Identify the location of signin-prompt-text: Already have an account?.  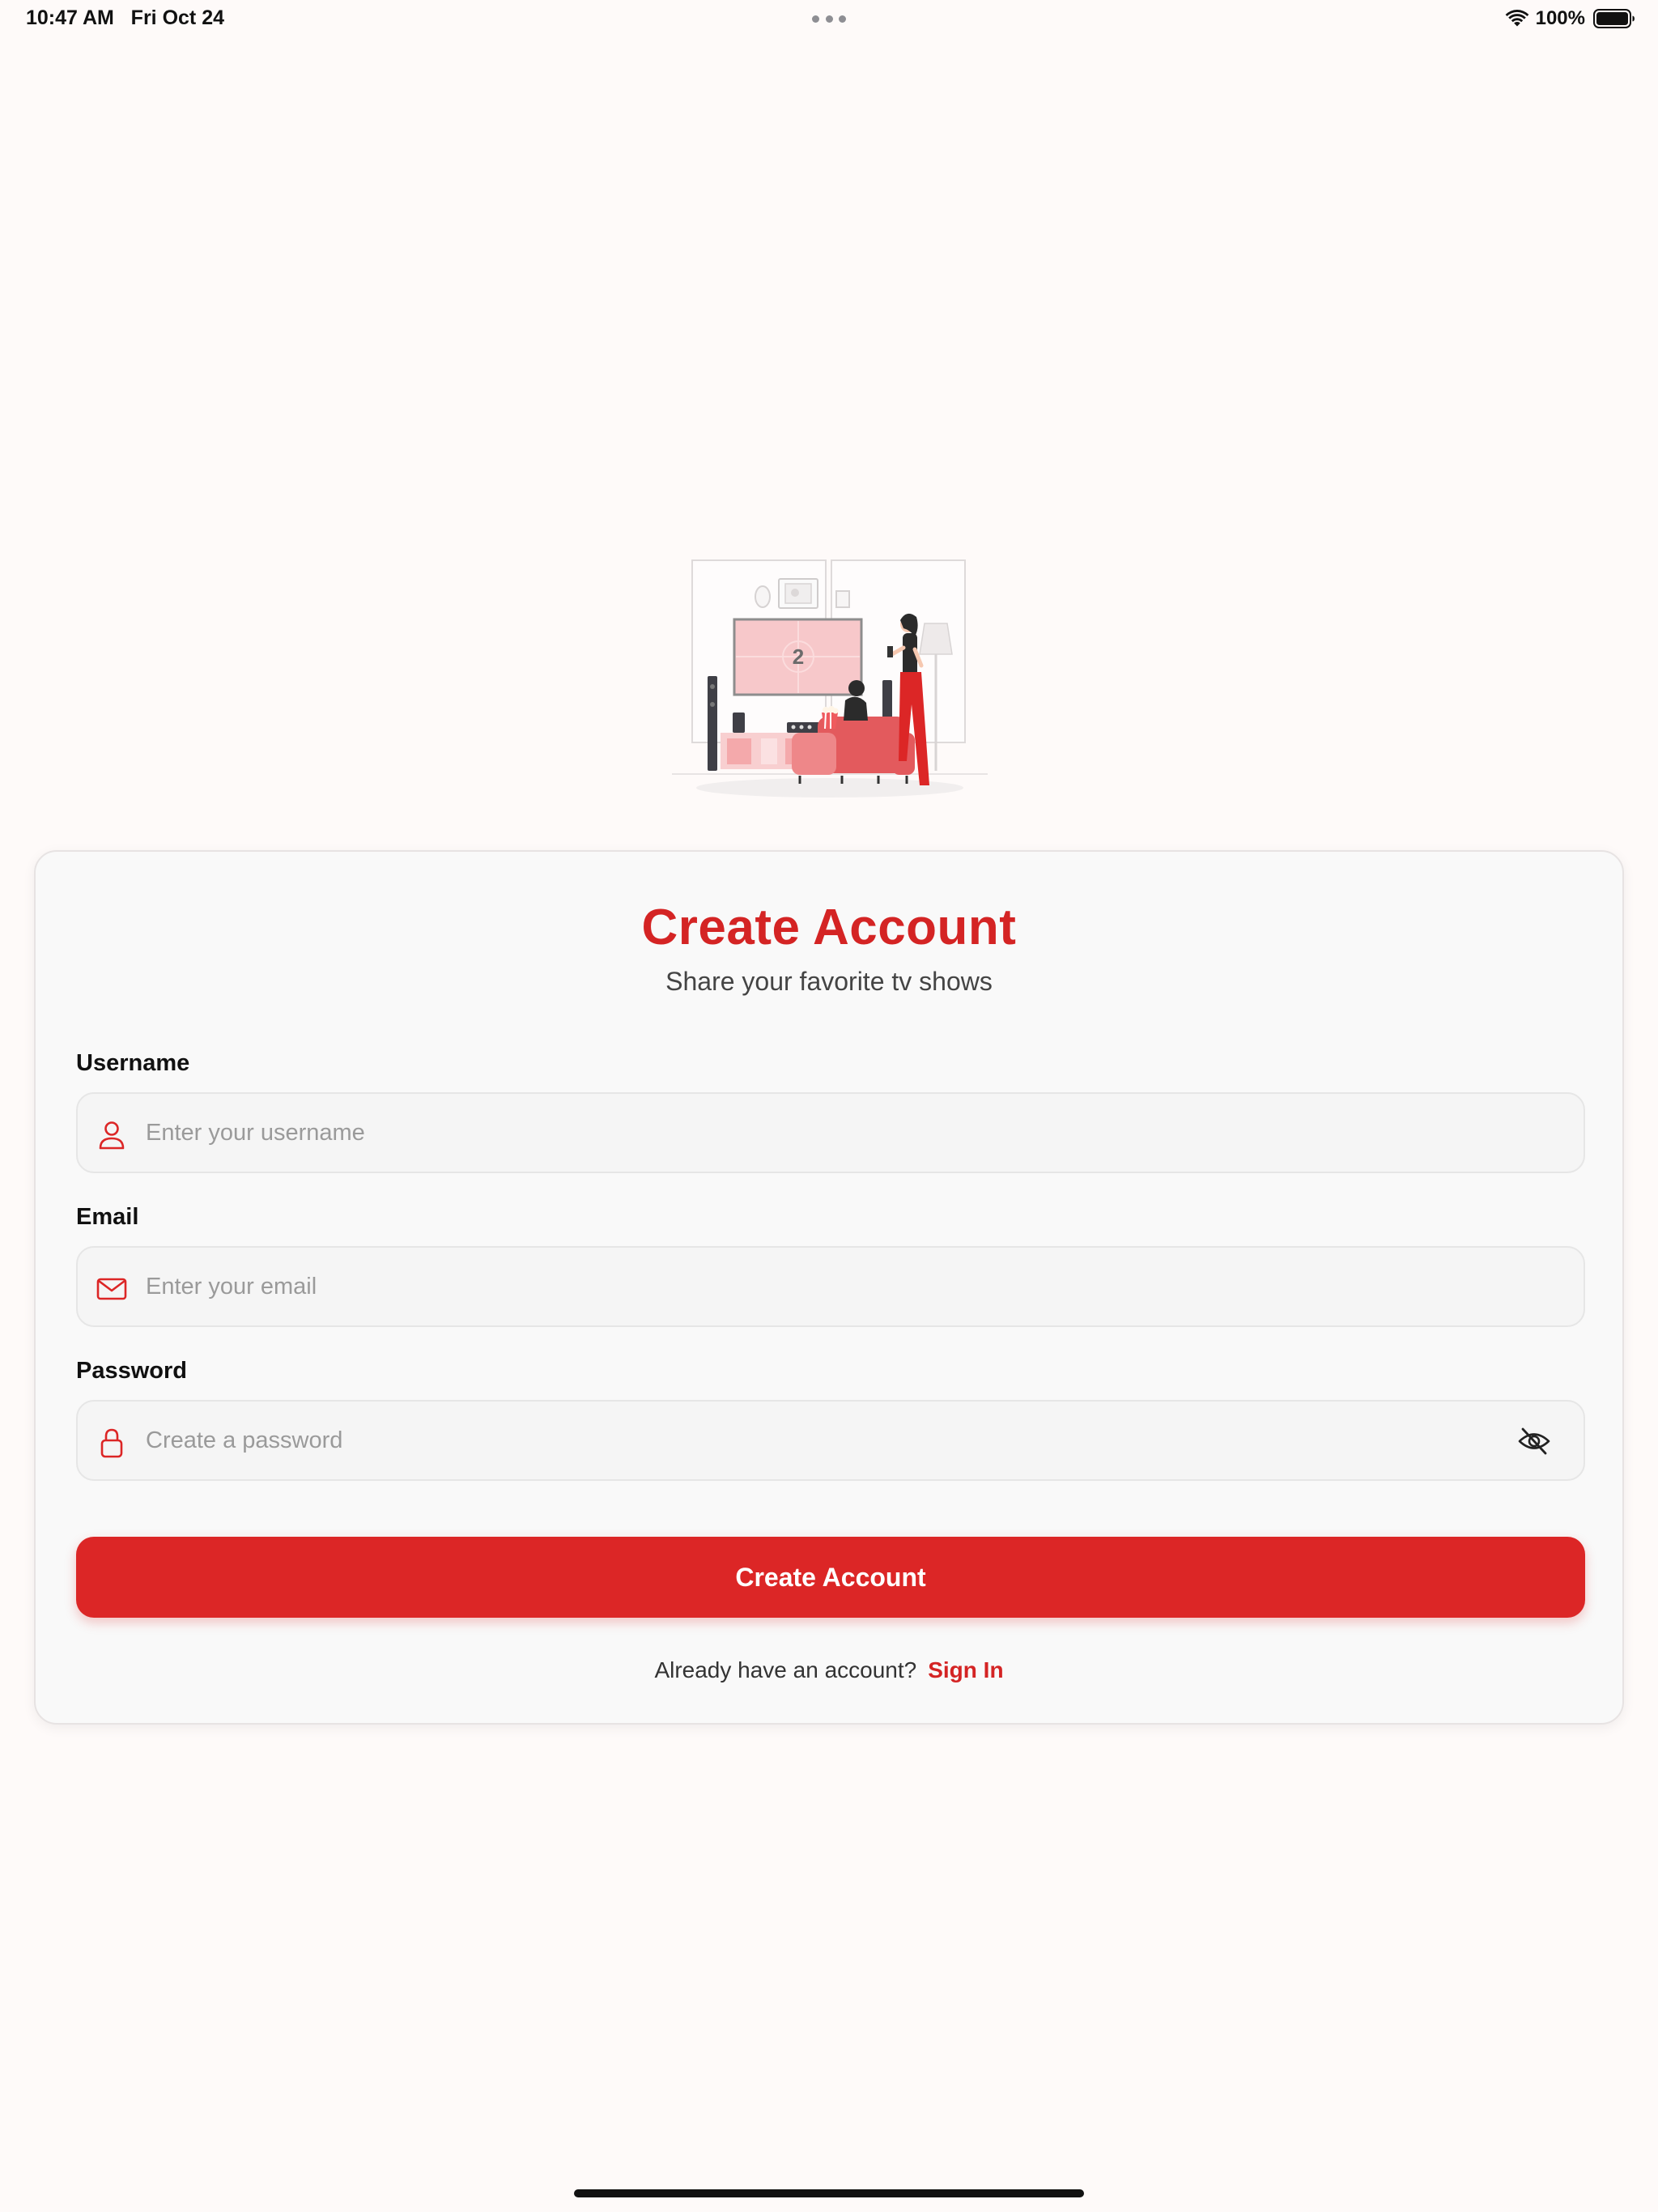
(785, 1670).